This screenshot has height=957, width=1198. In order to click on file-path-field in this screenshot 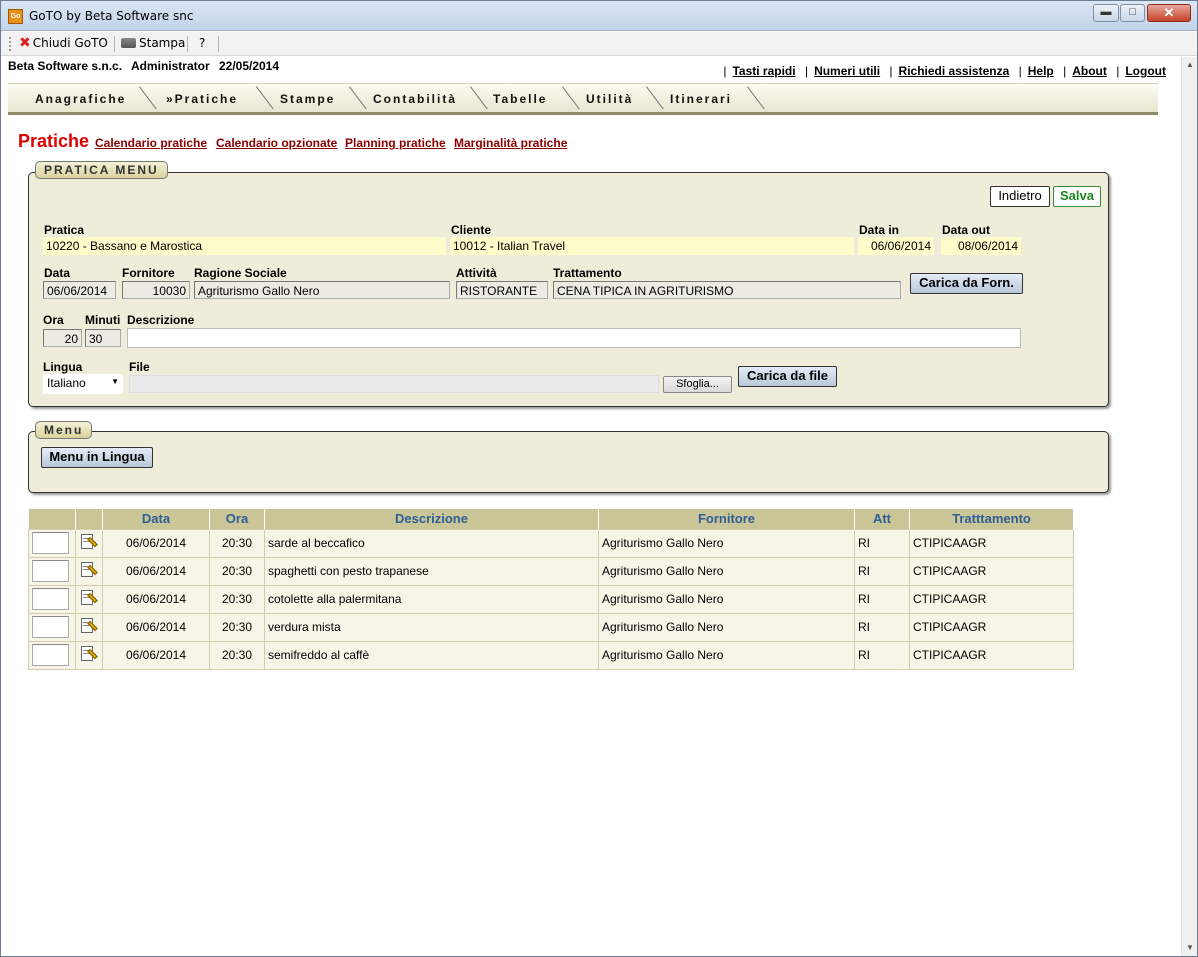, I will do `click(394, 384)`.